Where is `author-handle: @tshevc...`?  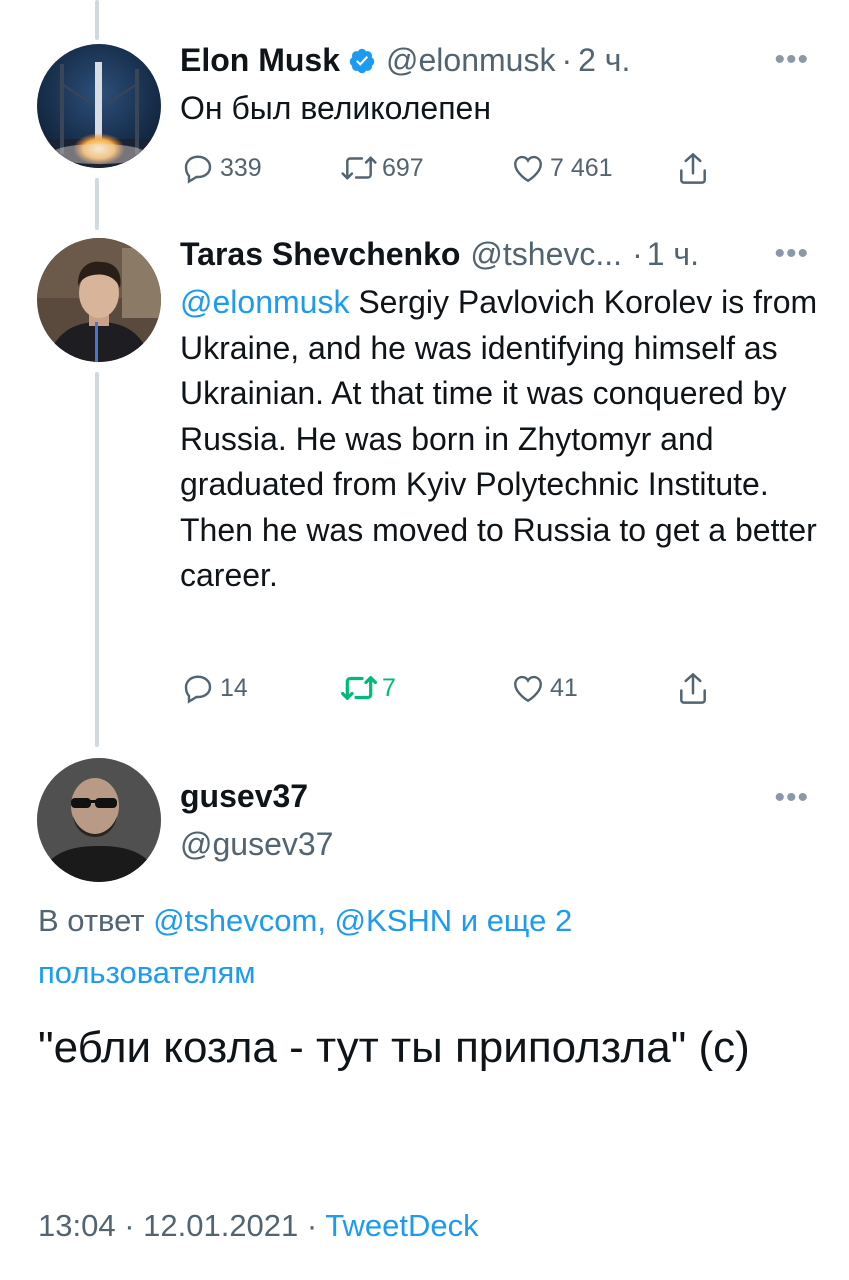
author-handle: @tshevc... is located at coordinates (546, 254).